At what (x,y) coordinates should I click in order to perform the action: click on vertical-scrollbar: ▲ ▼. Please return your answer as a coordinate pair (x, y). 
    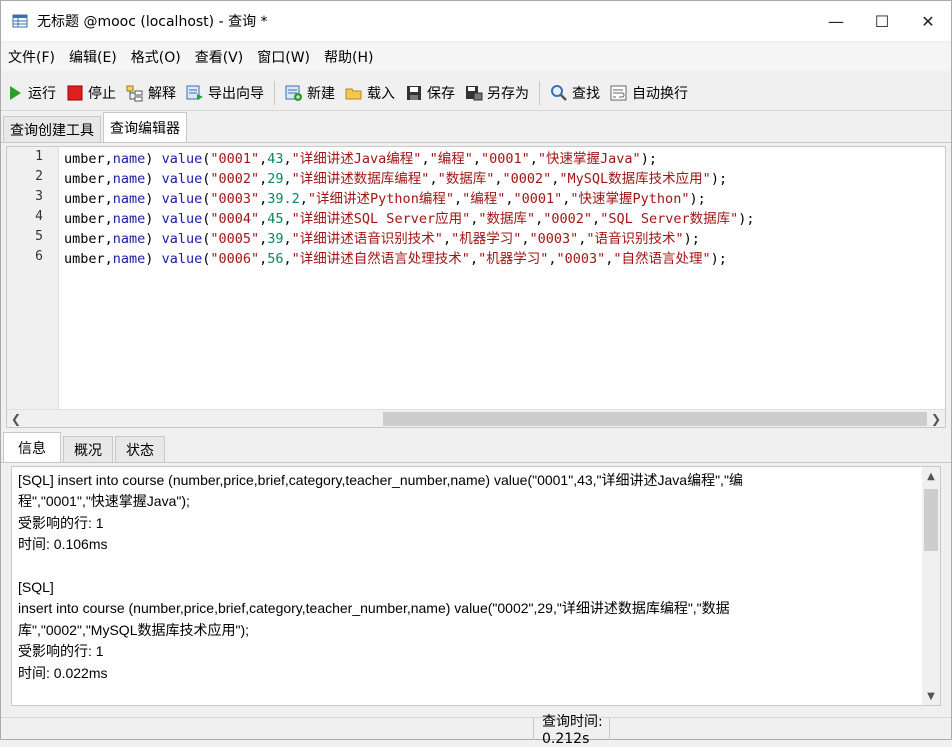
    Looking at the image, I should click on (931, 586).